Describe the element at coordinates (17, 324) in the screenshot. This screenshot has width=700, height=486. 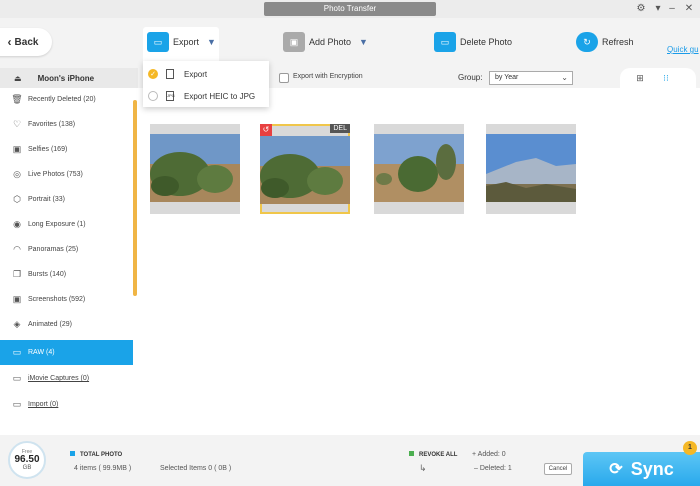
I see `animated-icon: ◈` at that location.